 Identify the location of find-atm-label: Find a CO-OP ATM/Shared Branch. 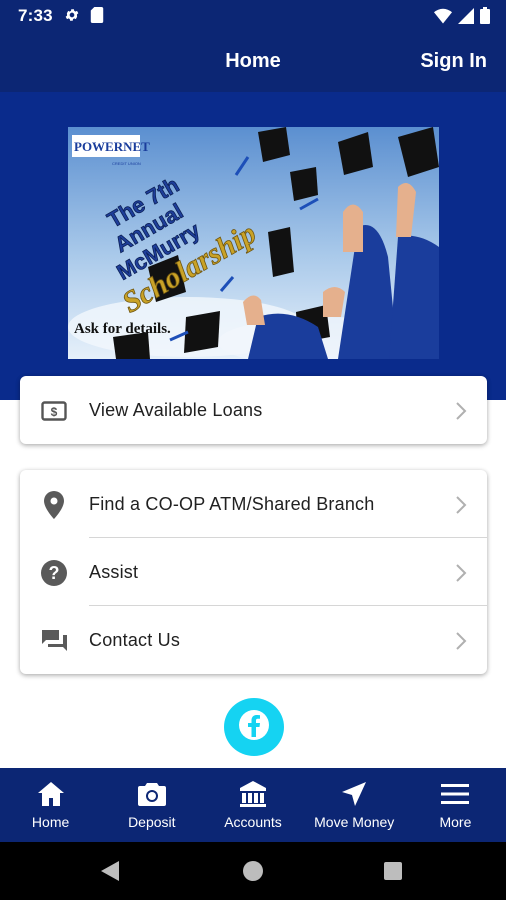
(232, 504).